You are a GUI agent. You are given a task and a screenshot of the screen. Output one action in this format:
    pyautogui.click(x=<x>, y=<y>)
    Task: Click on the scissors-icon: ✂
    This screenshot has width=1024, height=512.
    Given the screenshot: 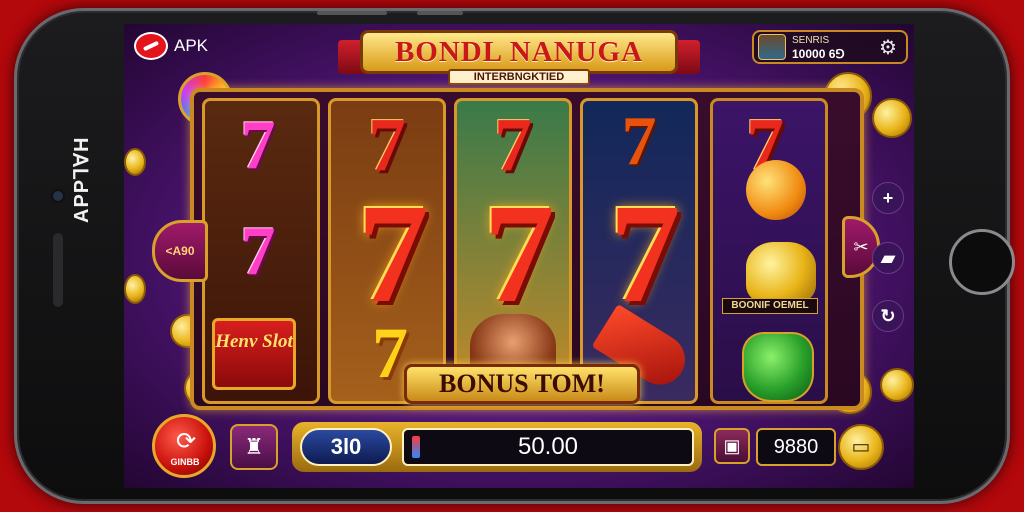 What is the action you would take?
    pyautogui.click(x=861, y=247)
    